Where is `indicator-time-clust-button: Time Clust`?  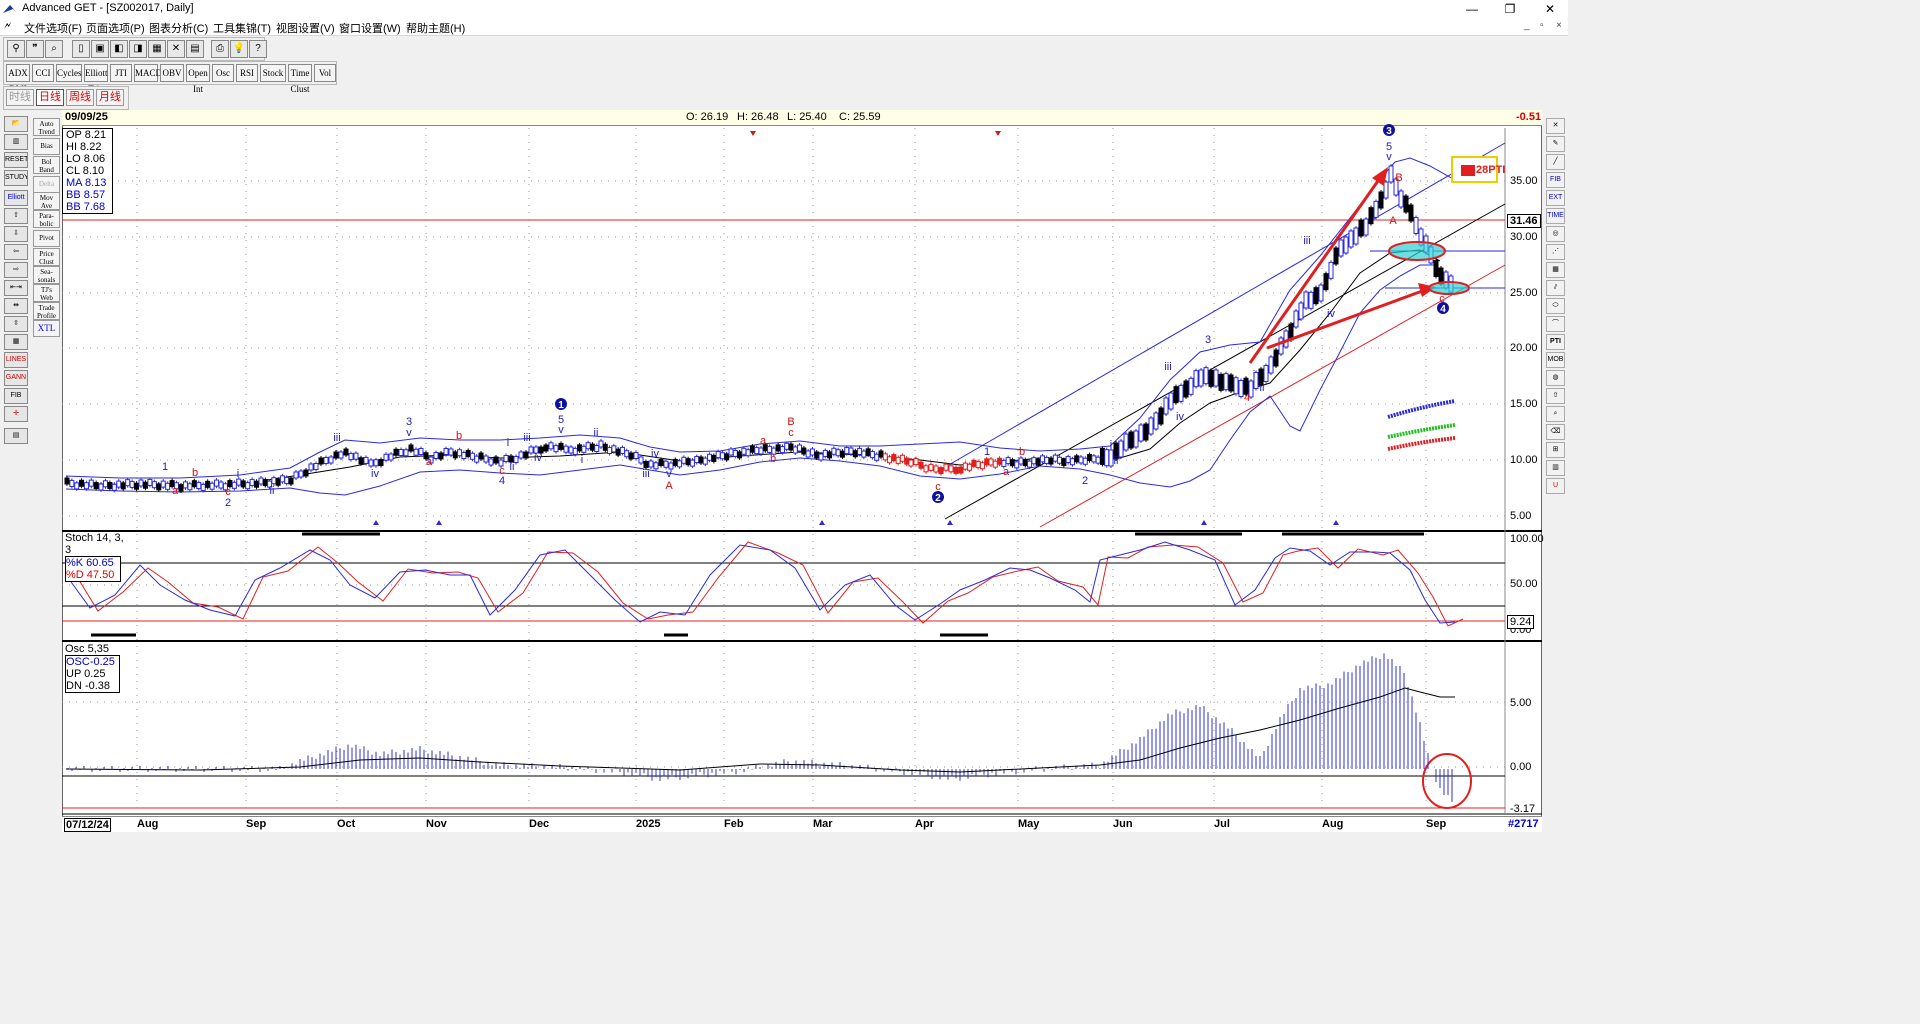 indicator-time-clust-button: Time Clust is located at coordinates (300, 79).